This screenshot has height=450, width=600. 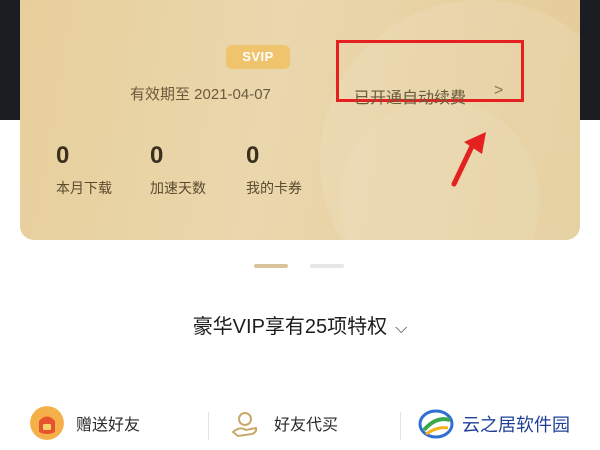 What do you see at coordinates (516, 425) in the screenshot?
I see `watermark-text: 云之居软件园` at bounding box center [516, 425].